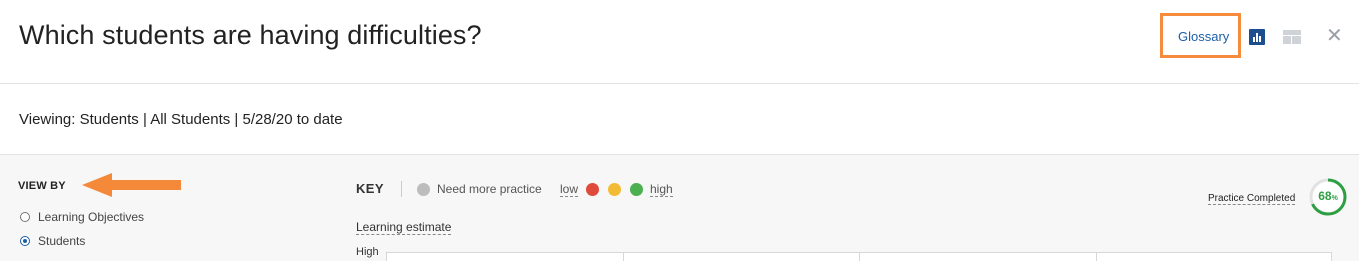 The height and width of the screenshot is (261, 1359). I want to click on glossary-link: Glossary, so click(1203, 36).